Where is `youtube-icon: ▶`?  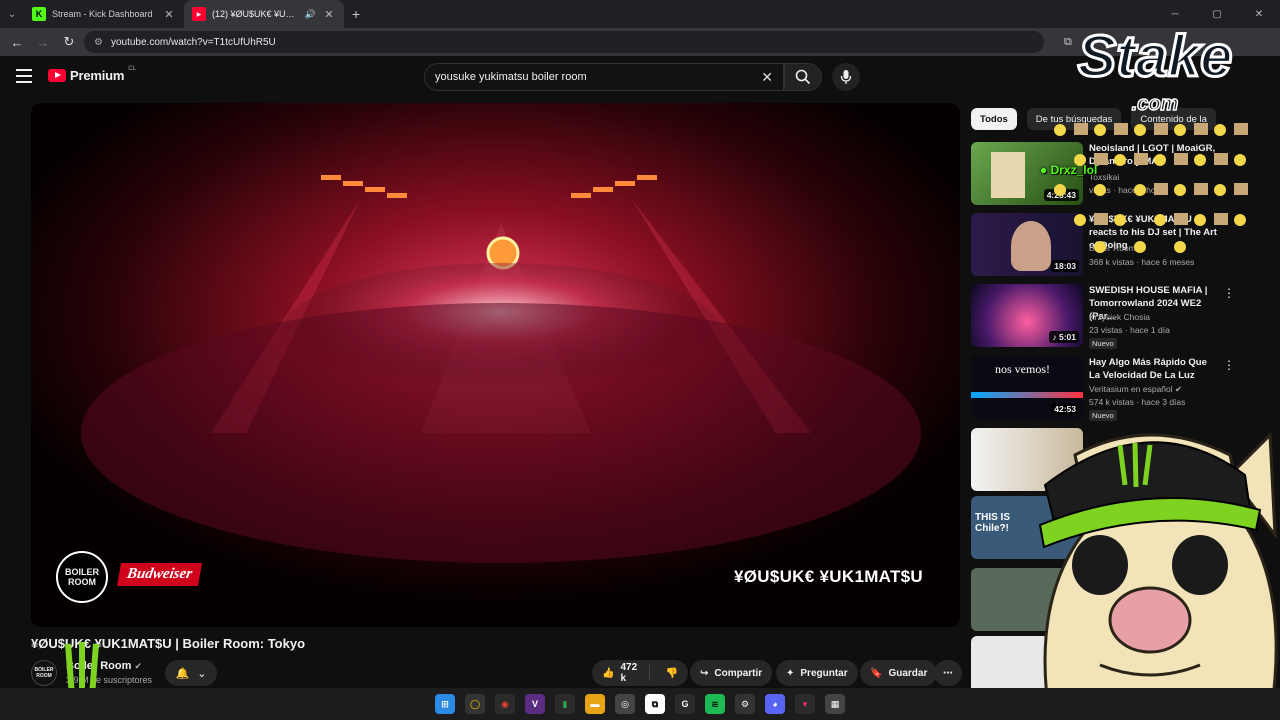
youtube-icon: ▶ is located at coordinates (199, 14).